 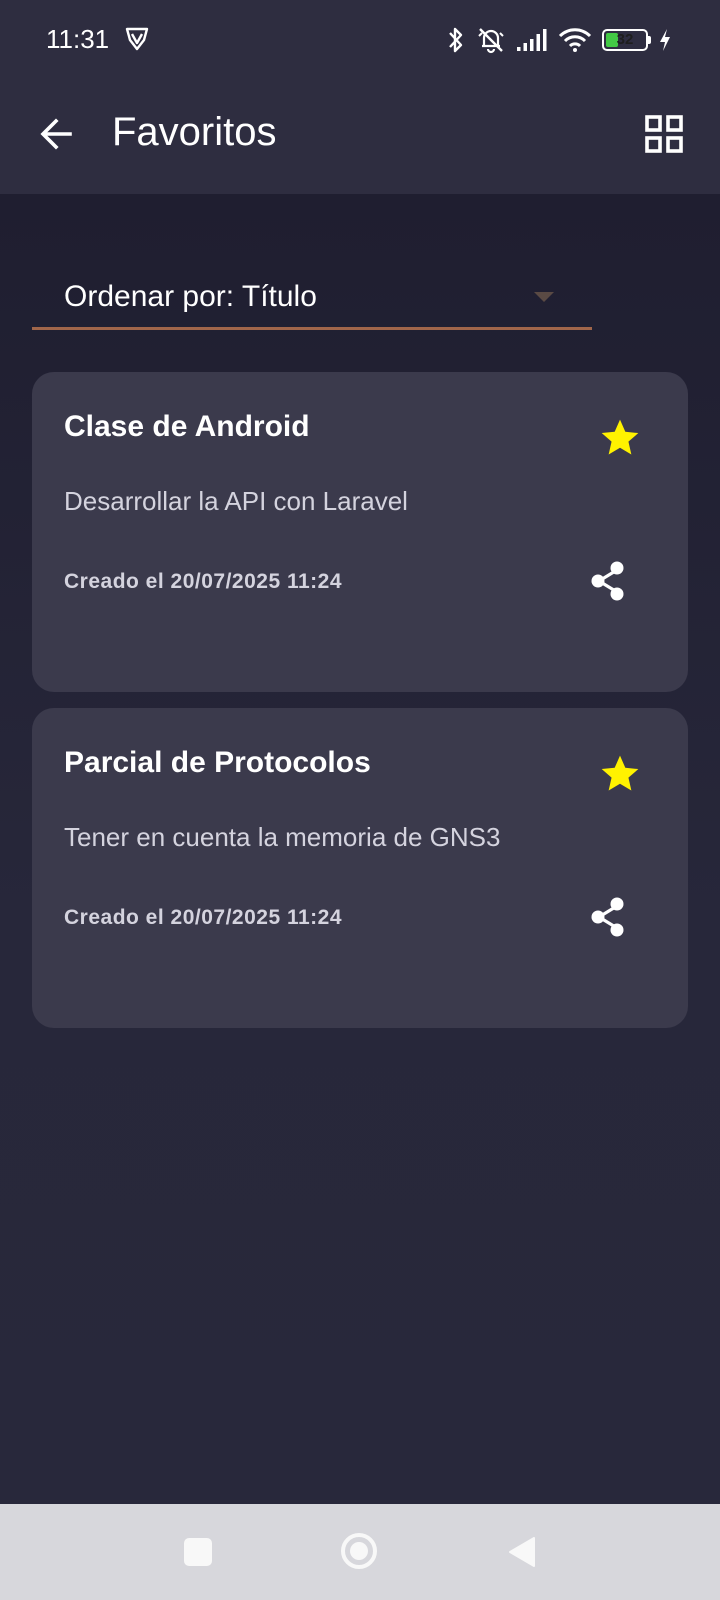 I want to click on grid-view-button, so click(x=664, y=134).